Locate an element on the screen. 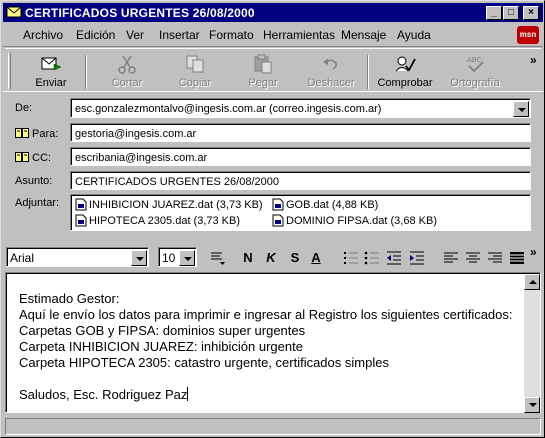 This screenshot has width=545, height=438. check-names-button: Comprobar is located at coordinates (405, 73).